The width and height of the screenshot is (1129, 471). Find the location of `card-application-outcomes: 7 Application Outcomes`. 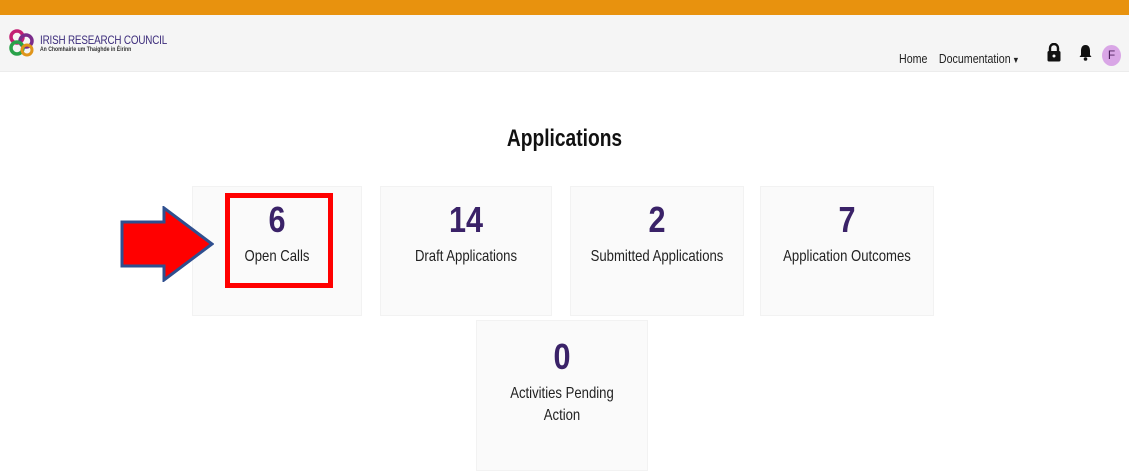

card-application-outcomes: 7 Application Outcomes is located at coordinates (847, 251).